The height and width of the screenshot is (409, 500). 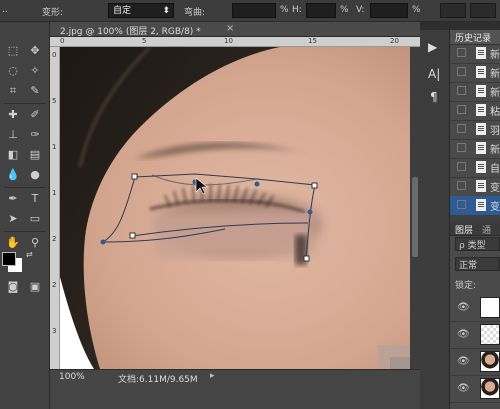 I want to click on type-tool-icon: T, so click(x=35, y=199).